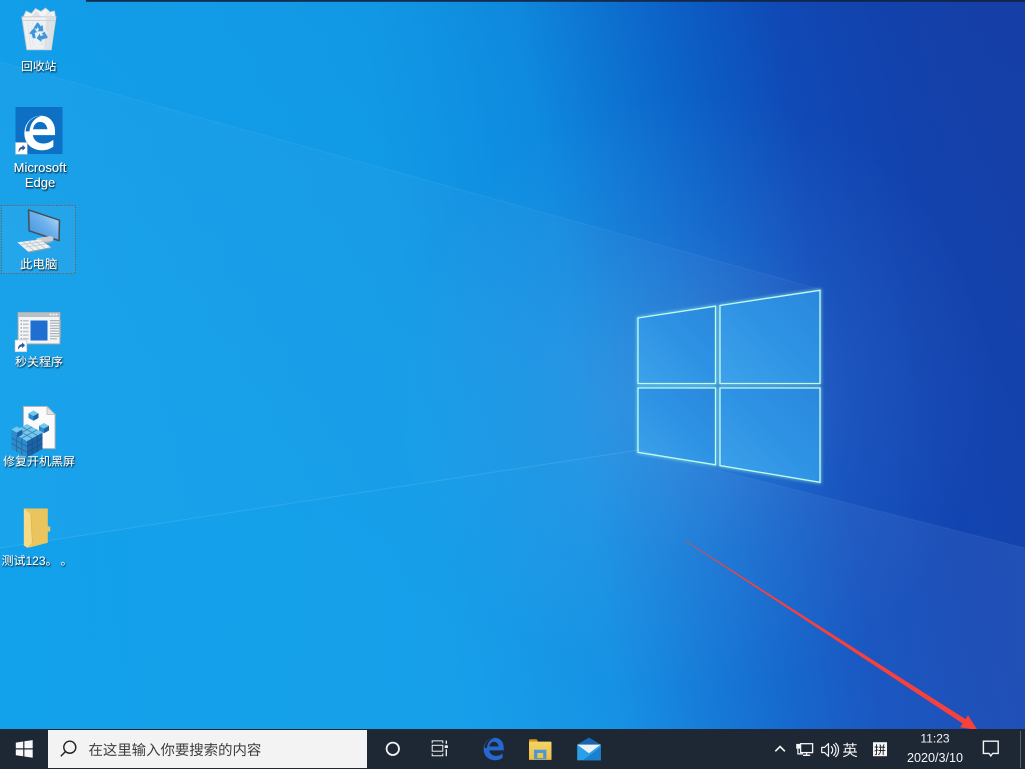 The image size is (1025, 769). Describe the element at coordinates (35, 561) in the screenshot. I see `svg-text: 123` at that location.